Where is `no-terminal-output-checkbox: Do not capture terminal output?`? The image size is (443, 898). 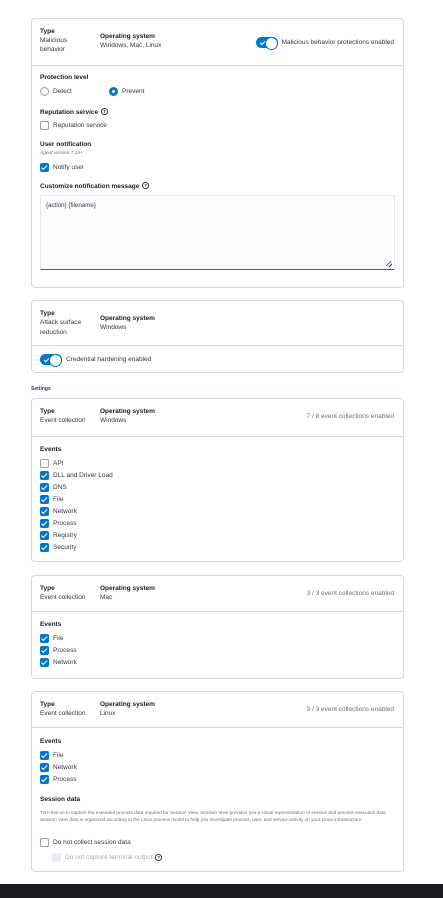
no-terminal-output-checkbox: Do not capture terminal output? is located at coordinates (107, 857).